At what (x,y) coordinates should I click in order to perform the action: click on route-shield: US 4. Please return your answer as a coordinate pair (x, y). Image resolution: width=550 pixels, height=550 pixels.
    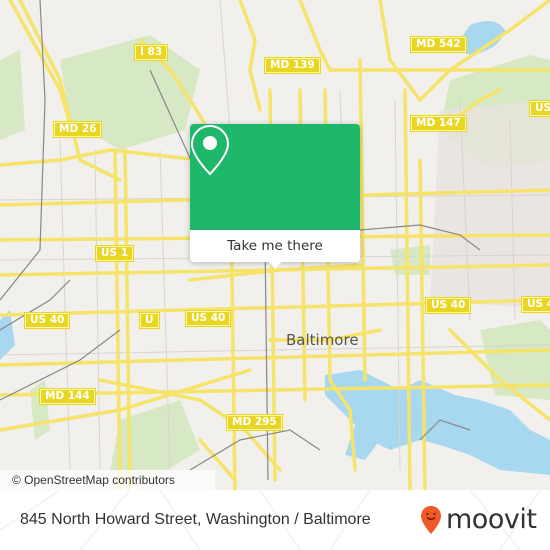
    Looking at the image, I should click on (535, 304).